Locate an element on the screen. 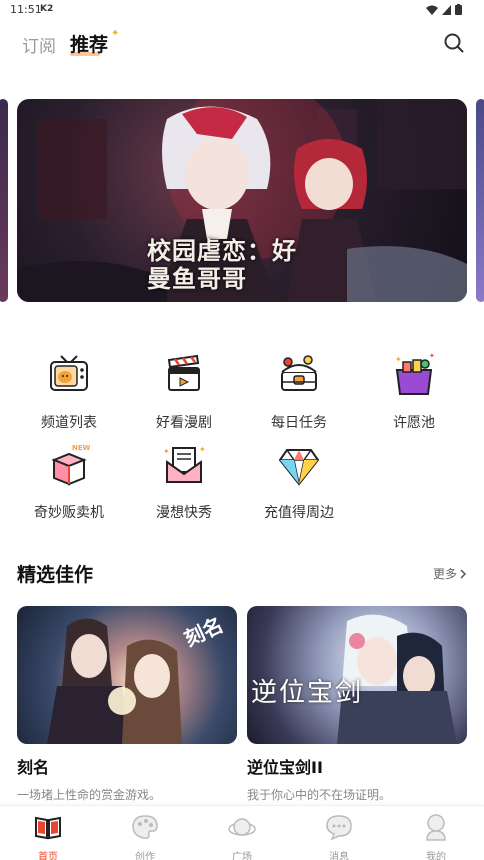 This screenshot has height=860, width=484. nav-label: 创作 is located at coordinates (145, 856).